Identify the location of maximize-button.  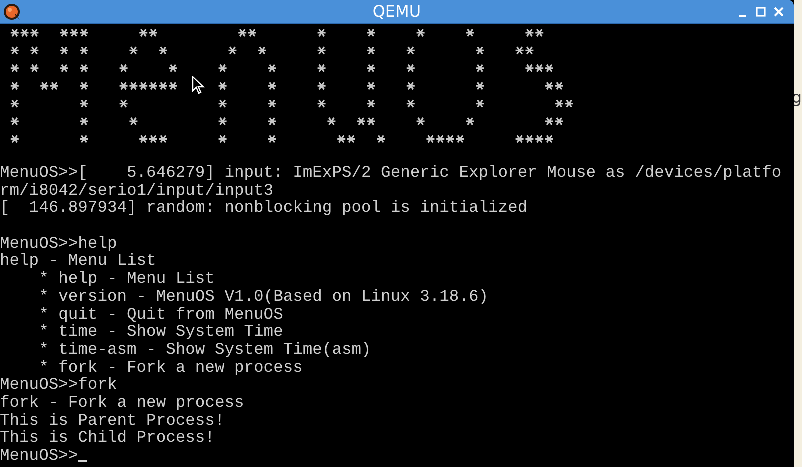
(761, 11).